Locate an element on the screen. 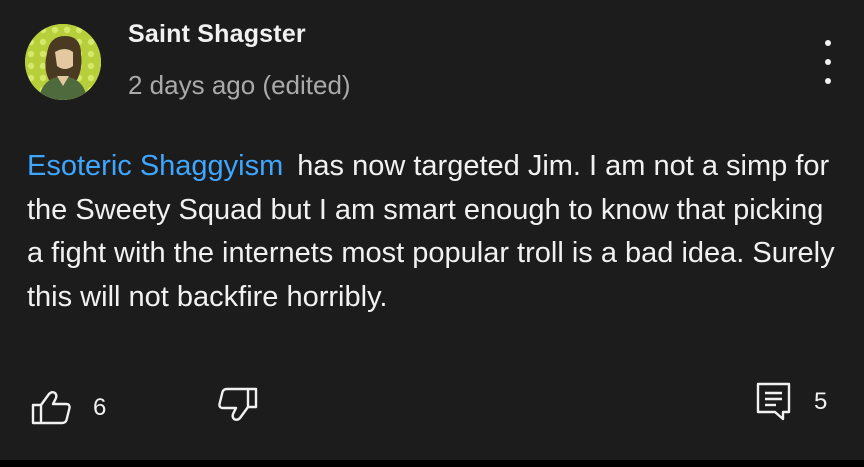 This screenshot has height=467, width=864. comment-timestamp: 2 days ago (edited) is located at coordinates (239, 85).